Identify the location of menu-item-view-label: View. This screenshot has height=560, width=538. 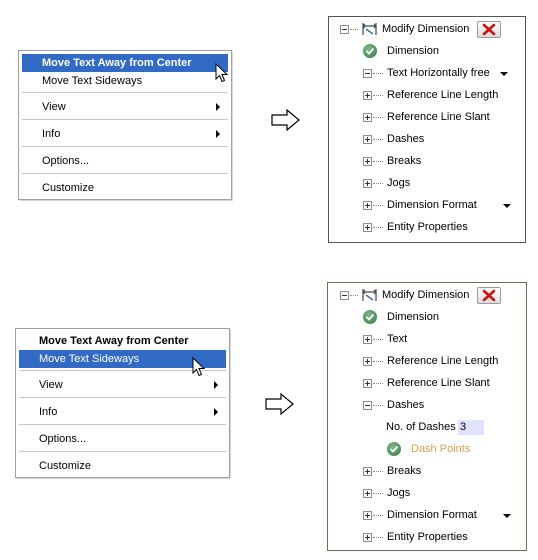
(54, 107).